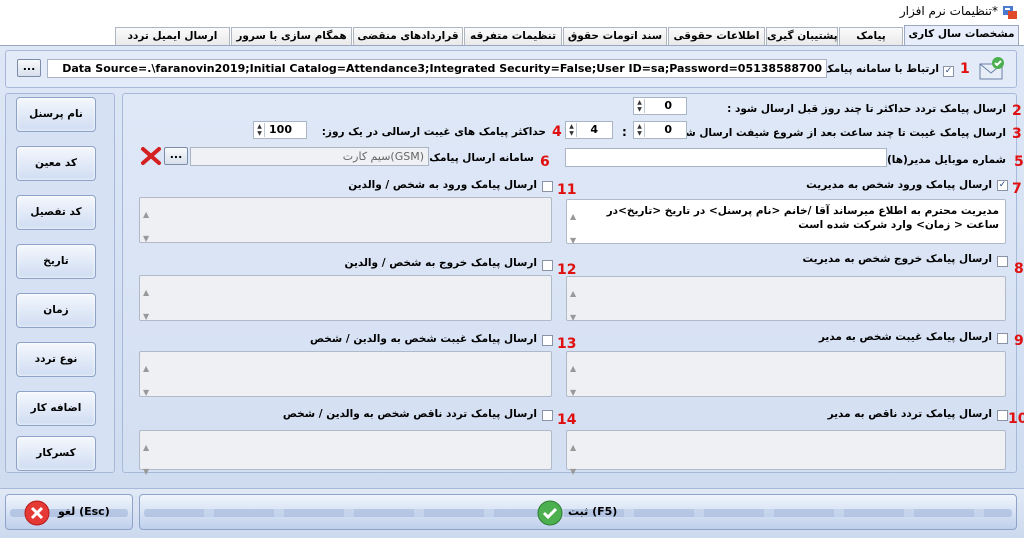  Describe the element at coordinates (309, 156) in the screenshot. I see `sms-system-field: سیم کارت(GSM)` at that location.